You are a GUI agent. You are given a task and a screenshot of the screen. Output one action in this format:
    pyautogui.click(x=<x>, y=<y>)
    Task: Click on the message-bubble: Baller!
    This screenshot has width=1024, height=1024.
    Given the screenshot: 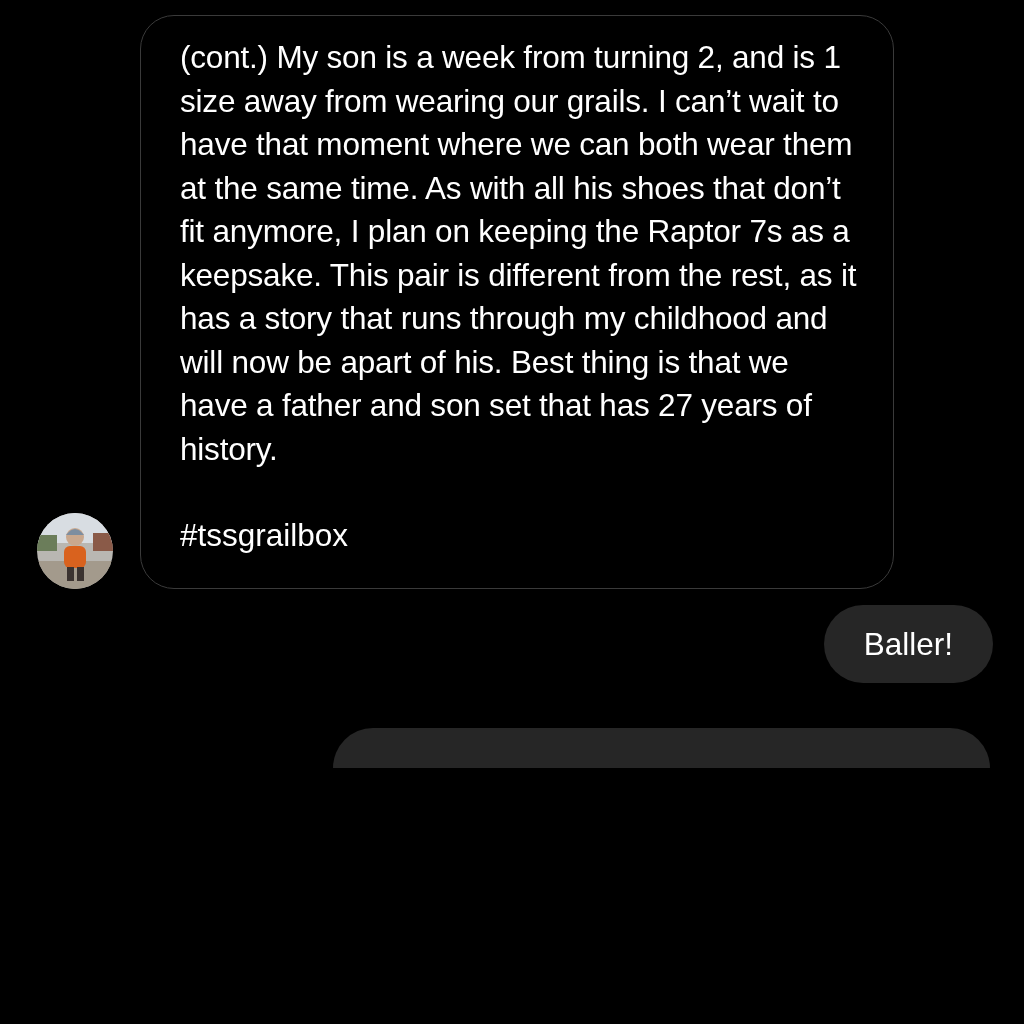 What is the action you would take?
    pyautogui.click(x=908, y=643)
    